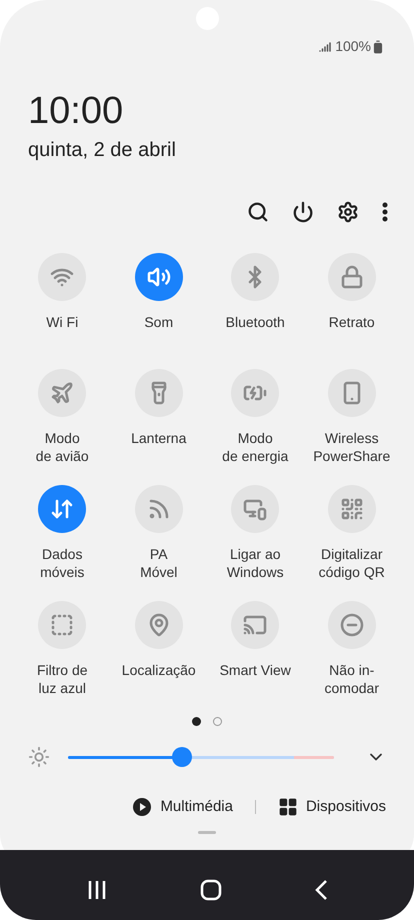  I want to click on media-button: Multimédia, so click(182, 807).